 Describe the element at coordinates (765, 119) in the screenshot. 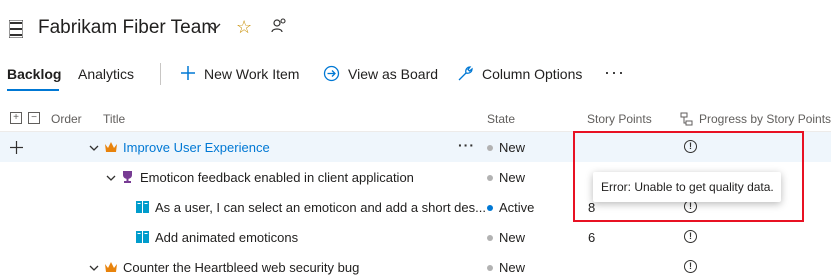

I see `column-header-progress: Progress by Story Points` at that location.